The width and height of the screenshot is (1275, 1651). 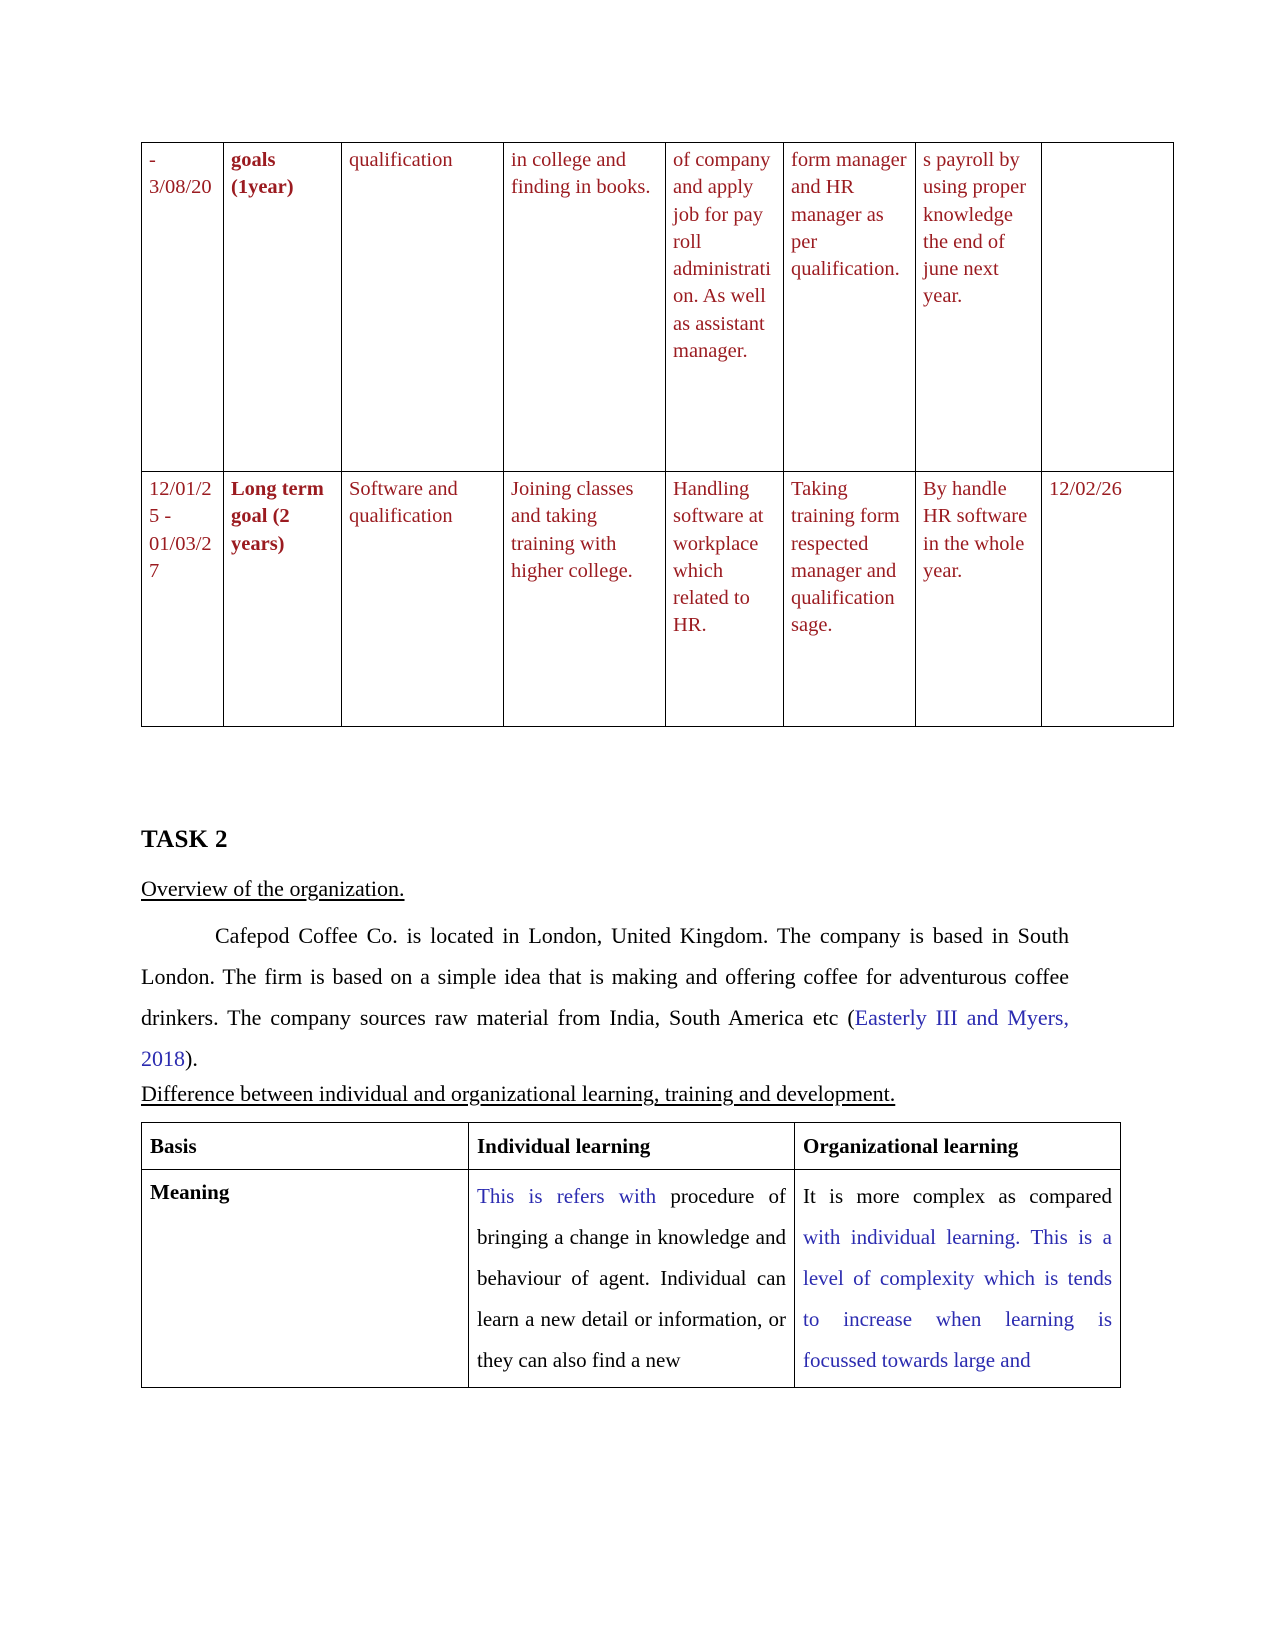 What do you see at coordinates (184, 839) in the screenshot?
I see `page-title: TASK 2` at bounding box center [184, 839].